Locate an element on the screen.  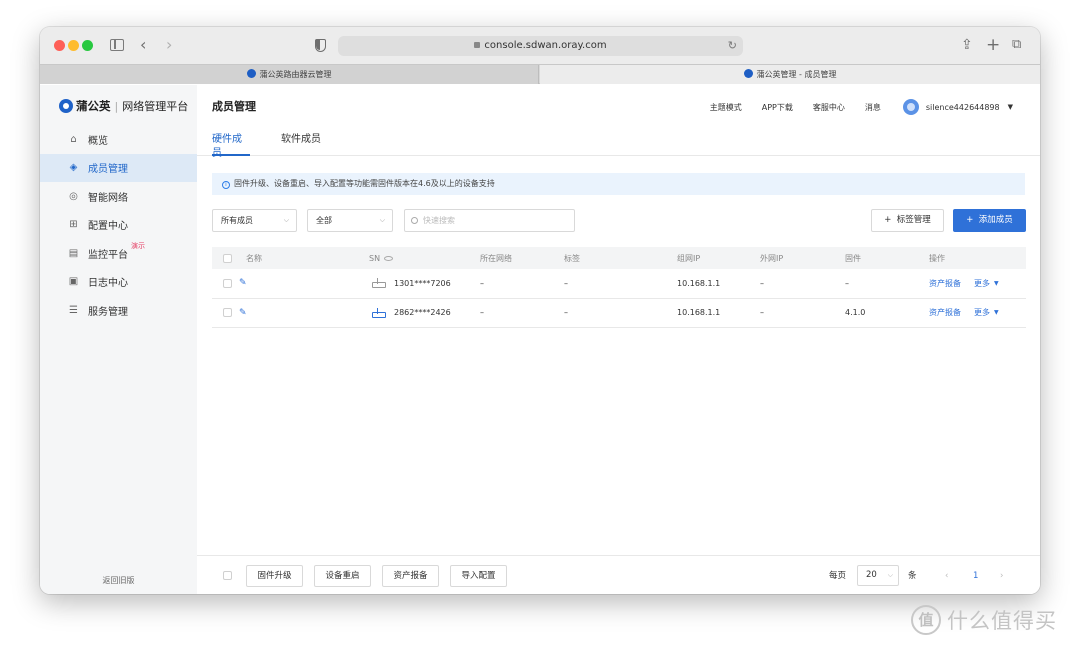
prev-page-icon: ‹ is located at coordinates (946, 576).